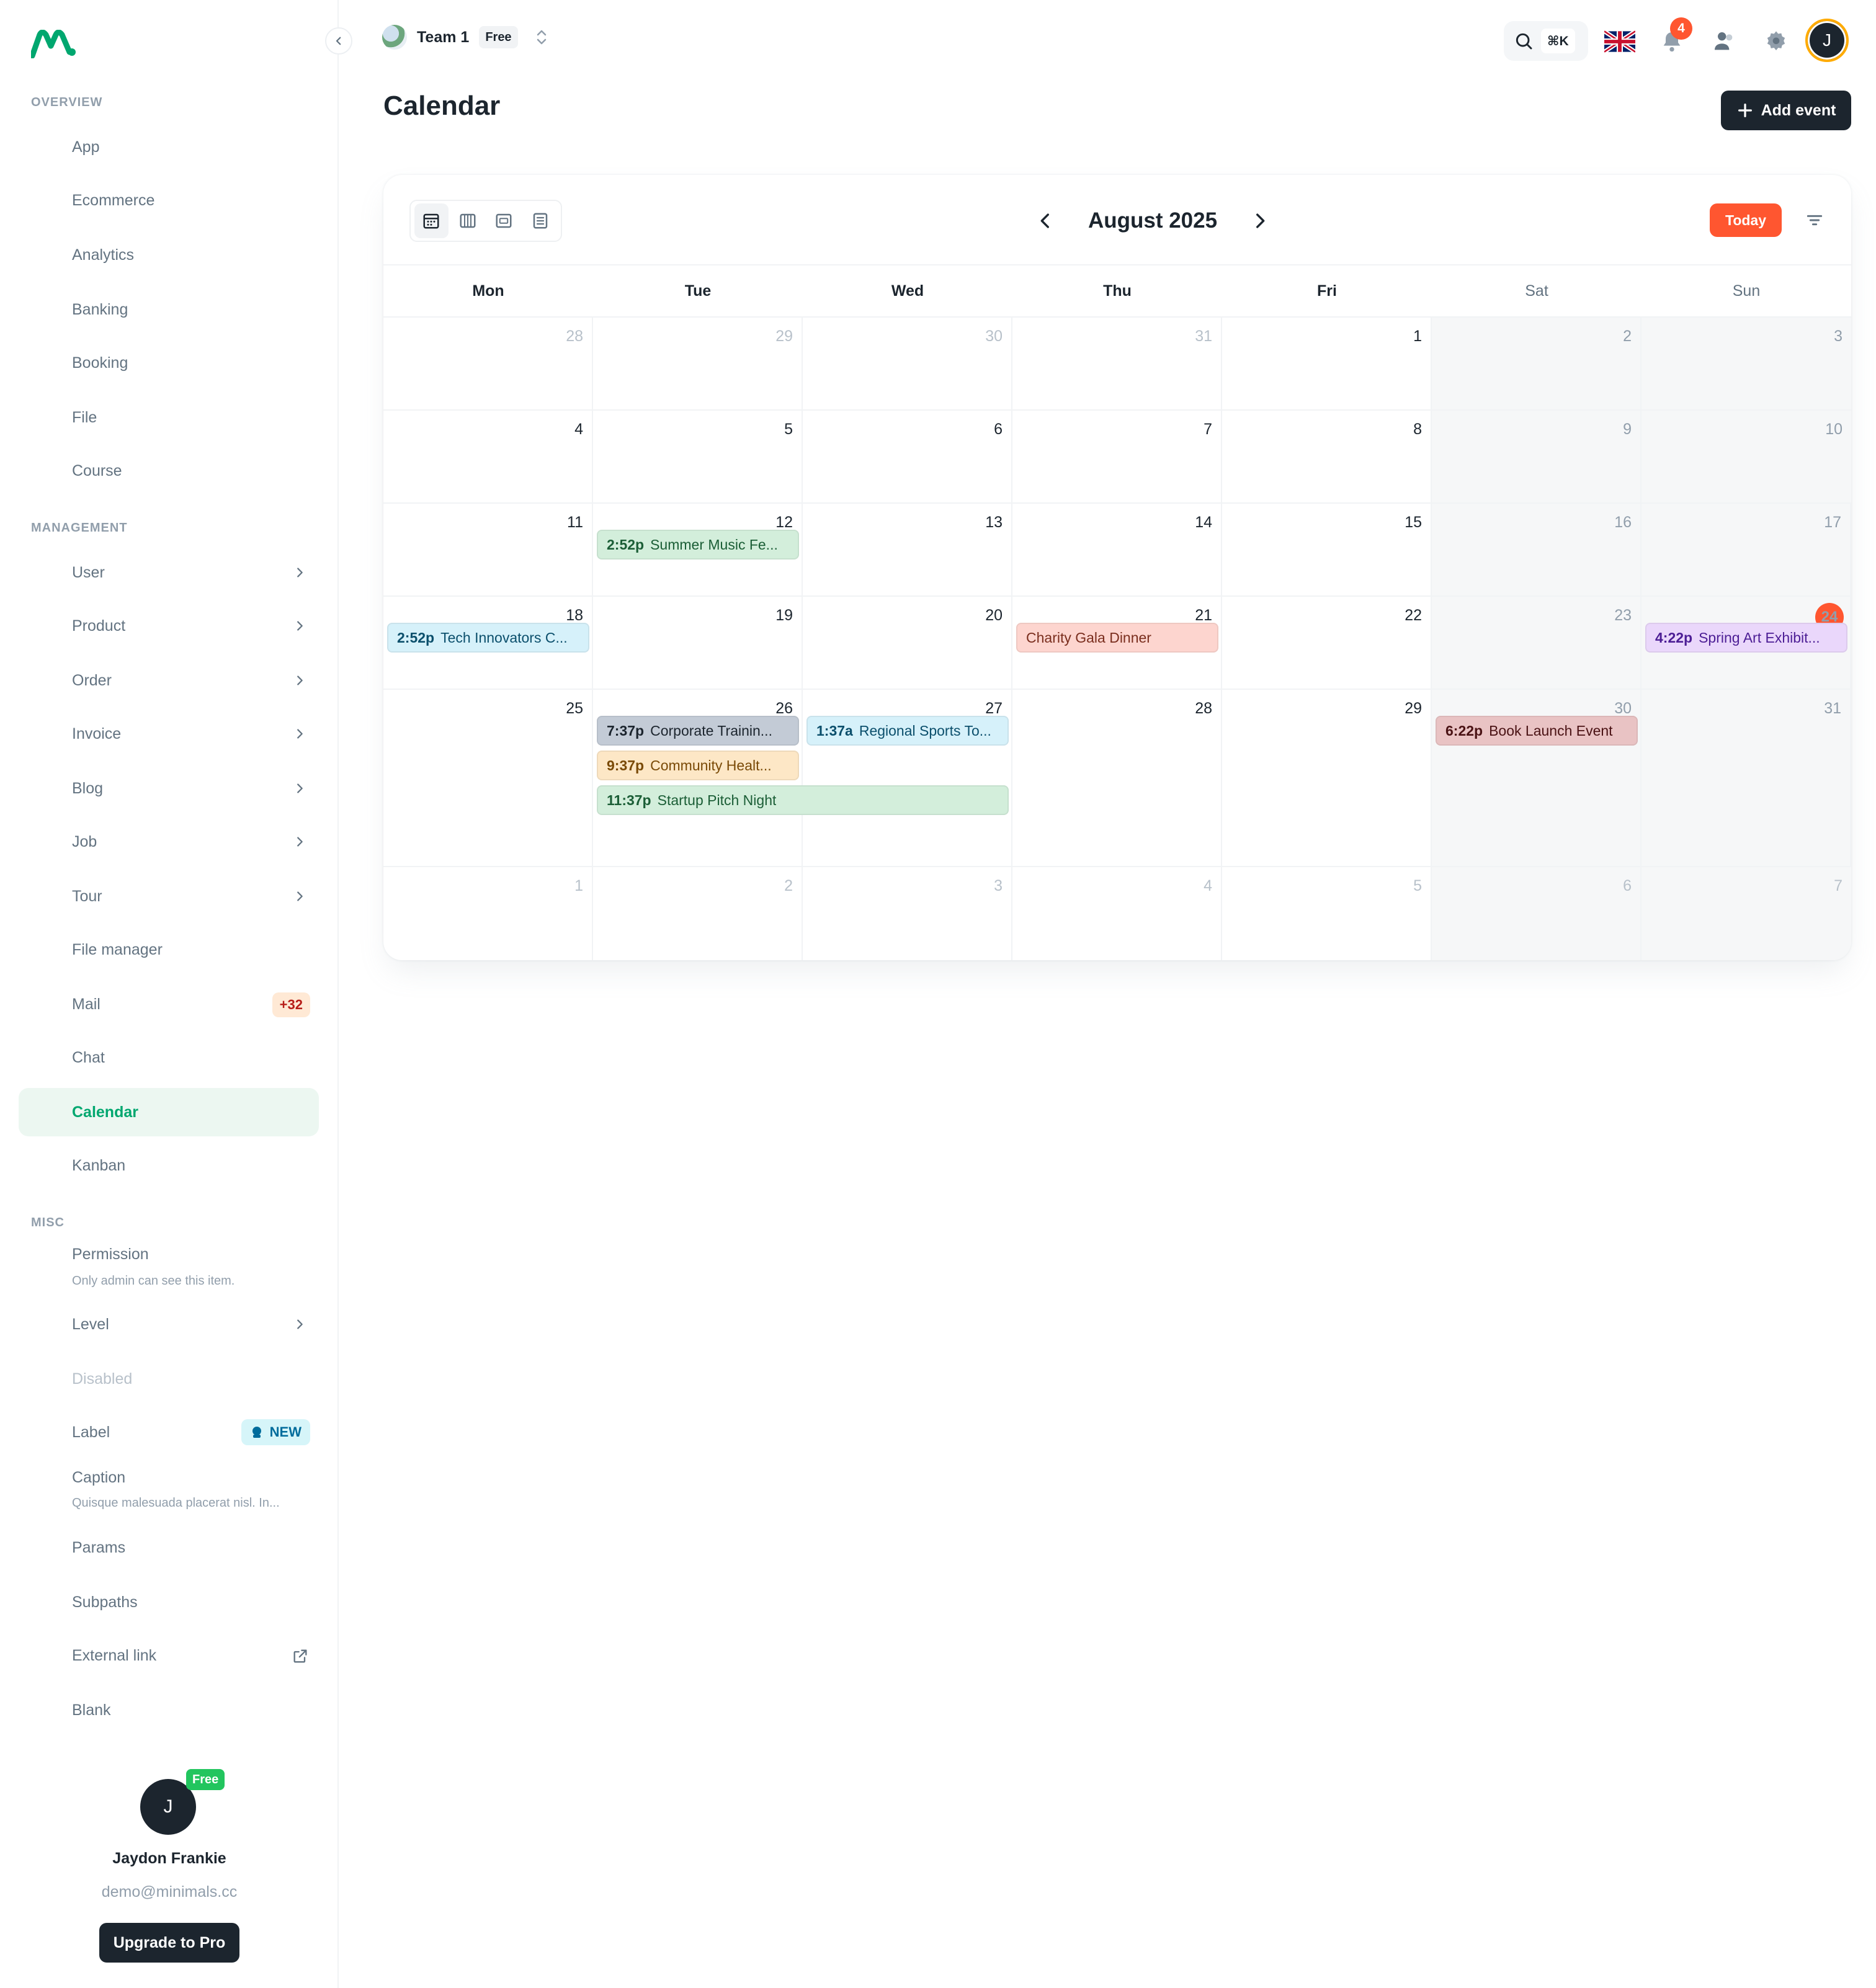 The image size is (1876, 1988). I want to click on calendar-day-cell: 10, so click(1746, 456).